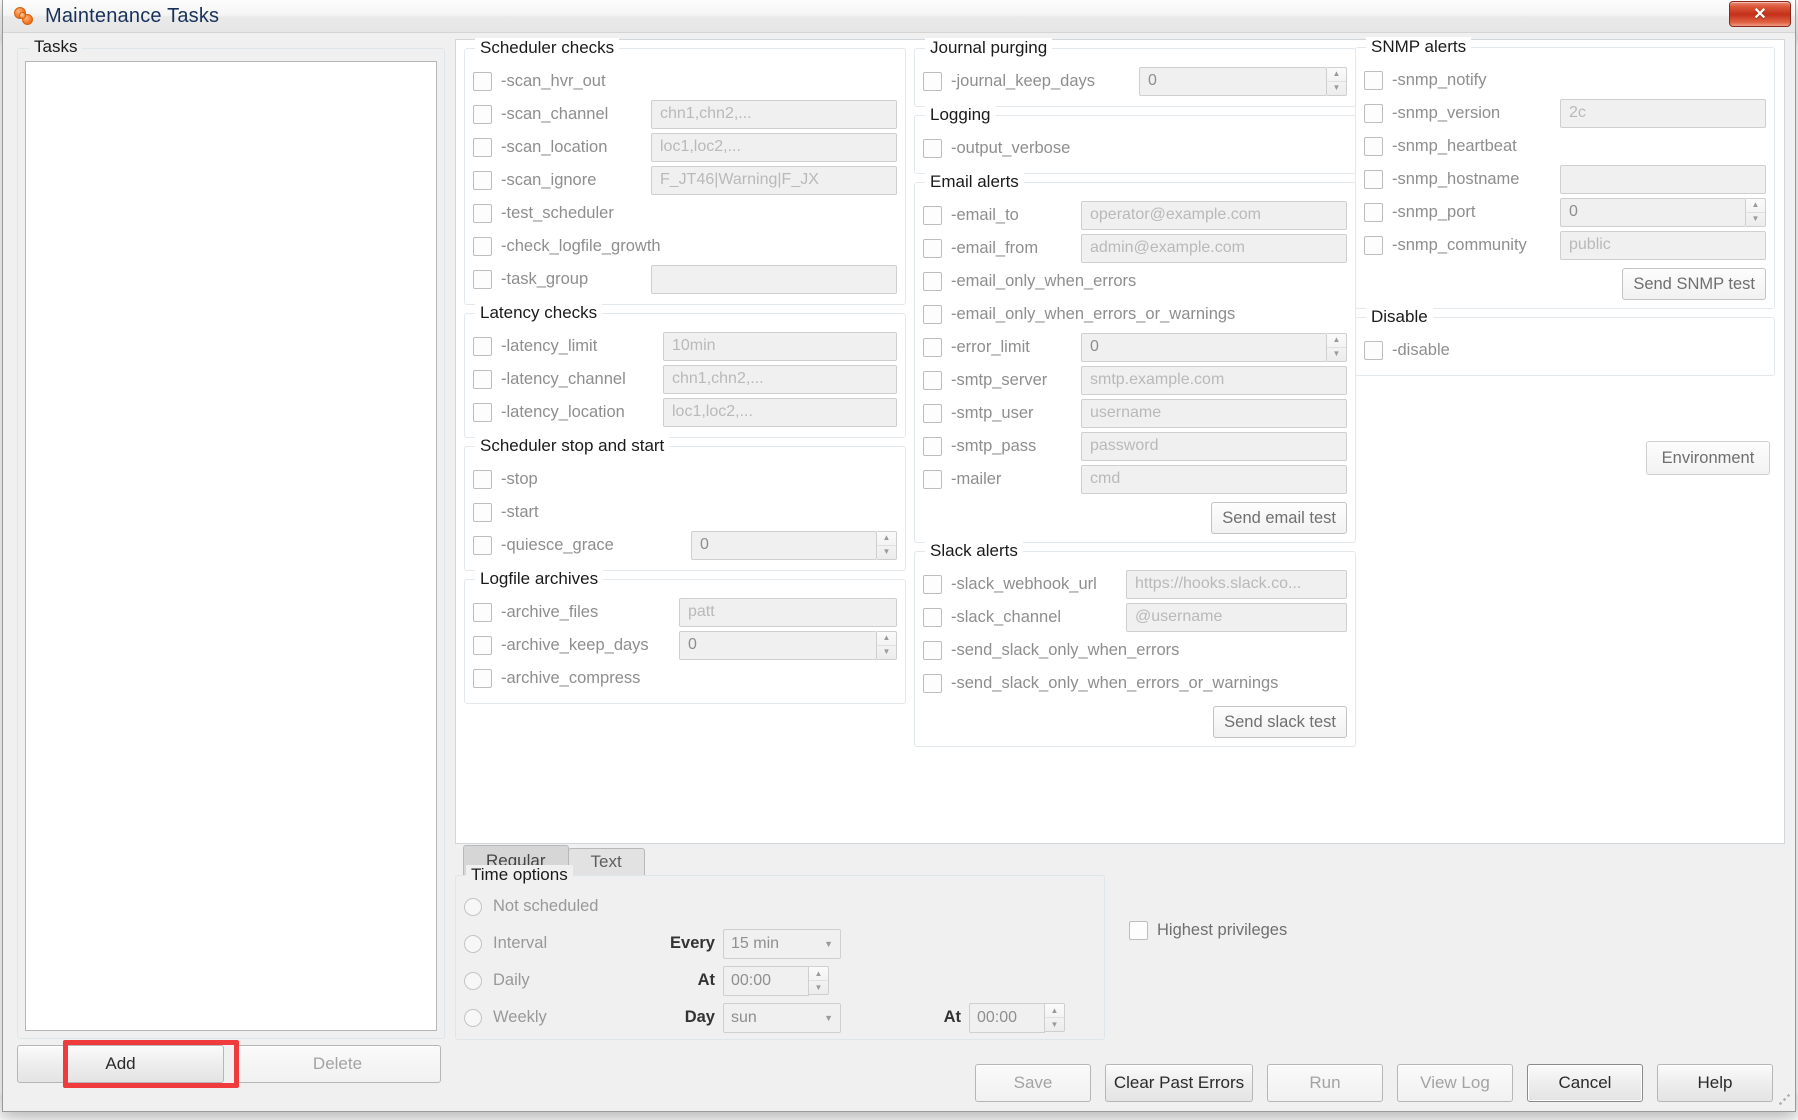  Describe the element at coordinates (606, 861) in the screenshot. I see `tab-text: Text` at that location.